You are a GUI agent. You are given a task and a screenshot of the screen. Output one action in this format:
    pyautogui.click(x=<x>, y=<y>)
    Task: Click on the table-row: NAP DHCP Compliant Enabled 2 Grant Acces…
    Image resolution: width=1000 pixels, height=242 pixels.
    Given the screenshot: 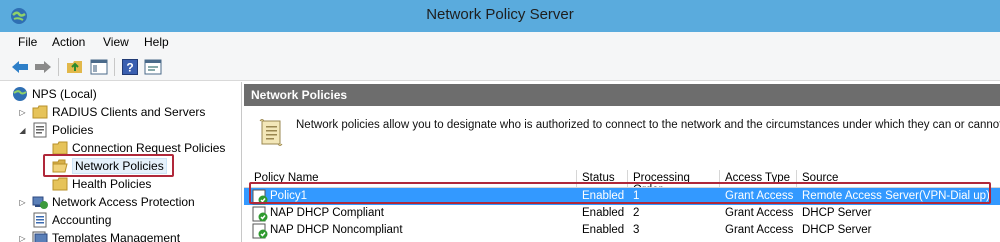 What is the action you would take?
    pyautogui.click(x=622, y=213)
    